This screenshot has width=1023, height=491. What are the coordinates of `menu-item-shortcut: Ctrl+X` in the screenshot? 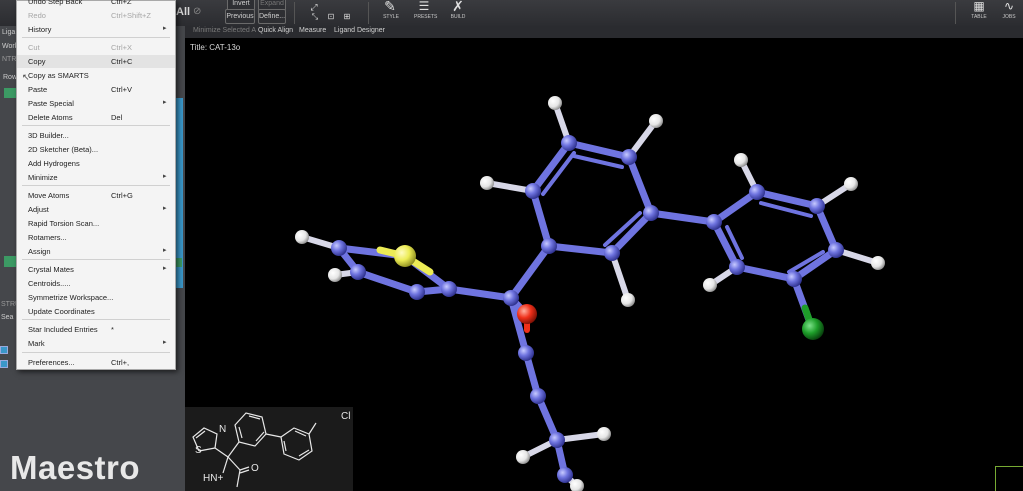 It's located at (122, 47).